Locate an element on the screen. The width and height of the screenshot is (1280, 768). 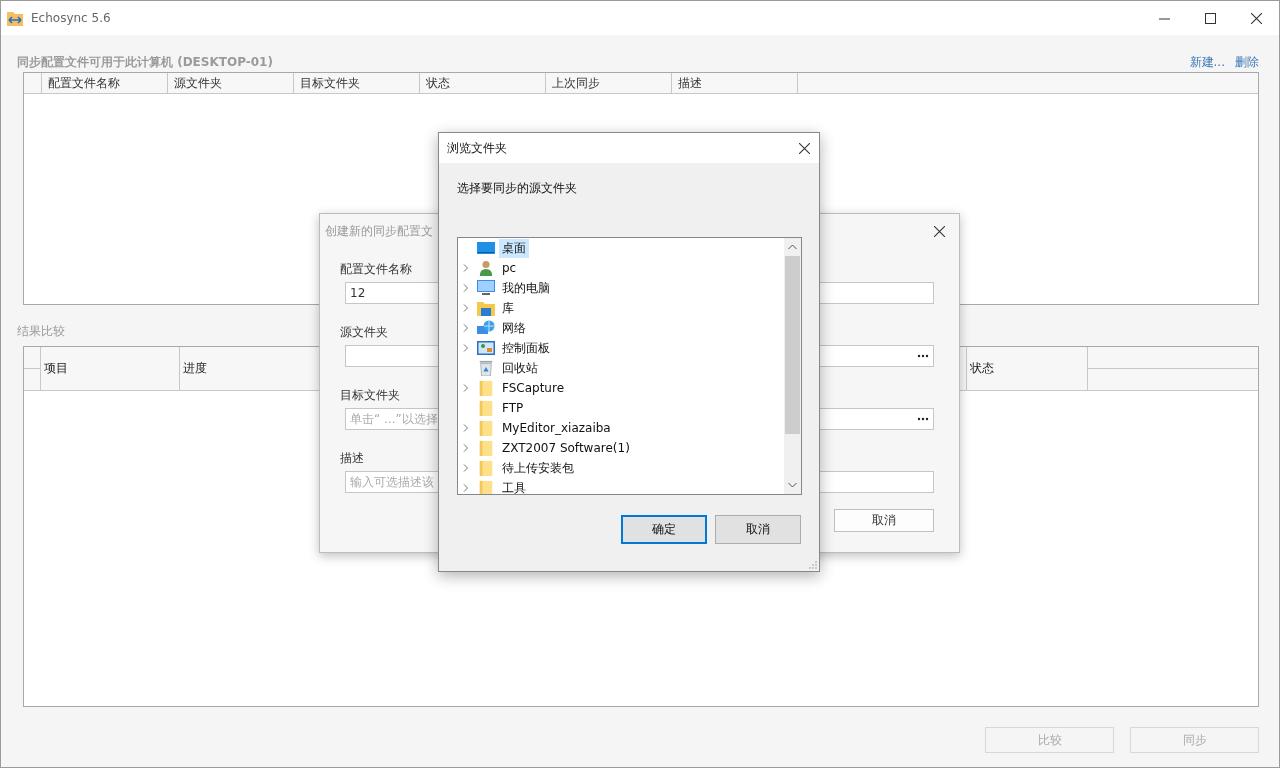
tree-item: 桌面 is located at coordinates (514, 248).